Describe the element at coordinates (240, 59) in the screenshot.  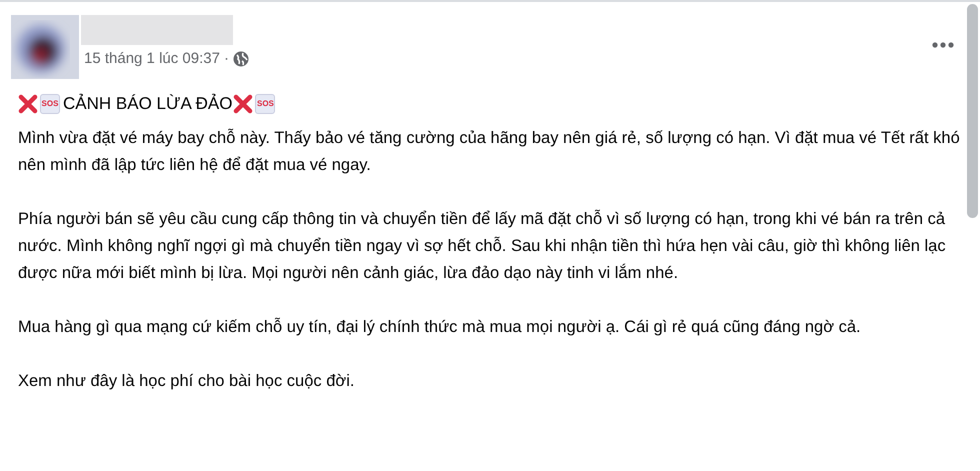
I see `globe-icon` at that location.